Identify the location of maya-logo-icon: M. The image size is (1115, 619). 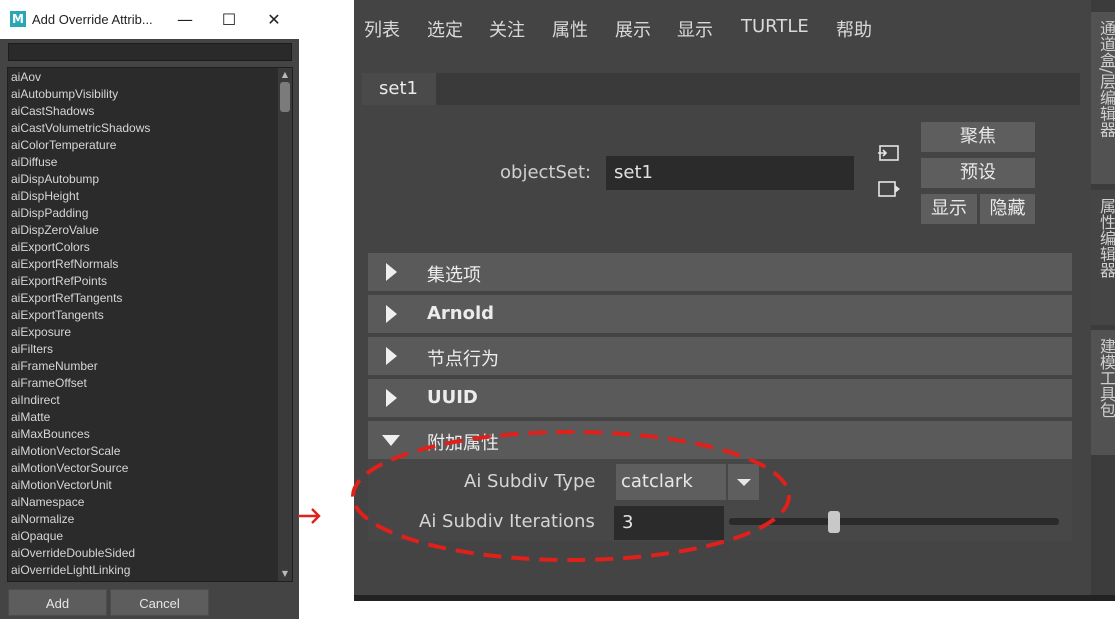
(18, 19).